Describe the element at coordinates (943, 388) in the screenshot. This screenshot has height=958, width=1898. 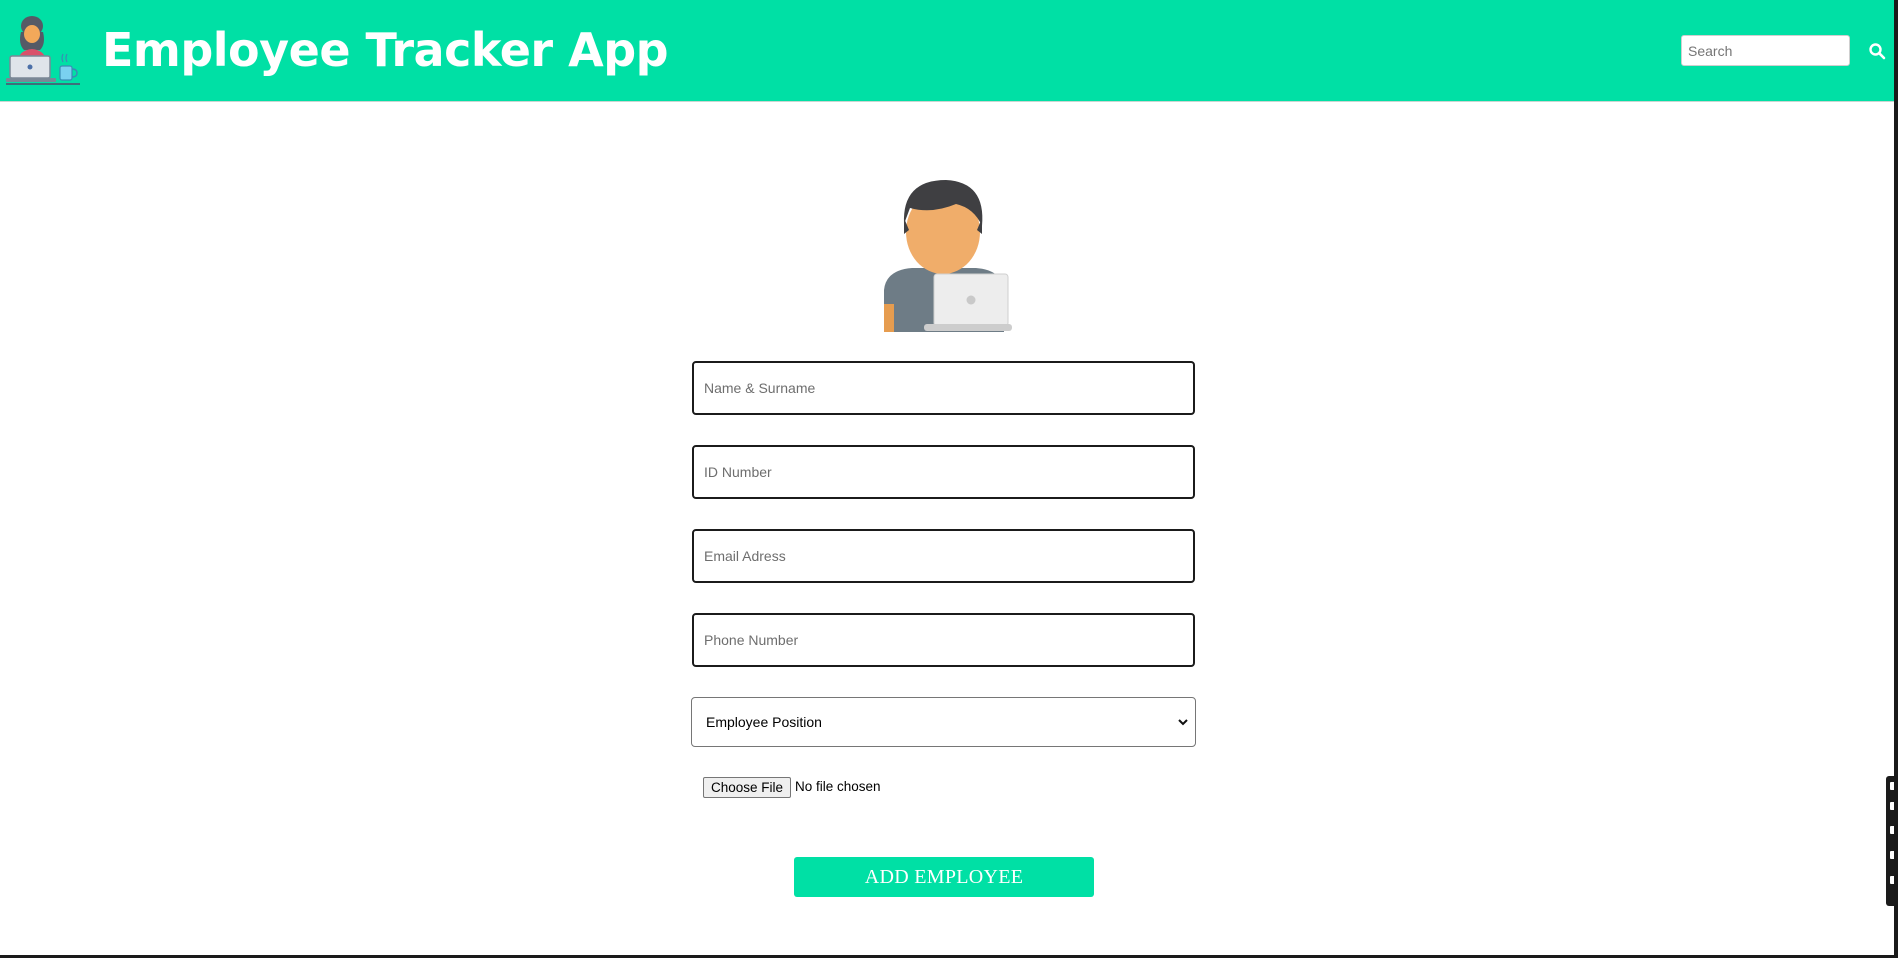
I see `name-surname-field` at that location.